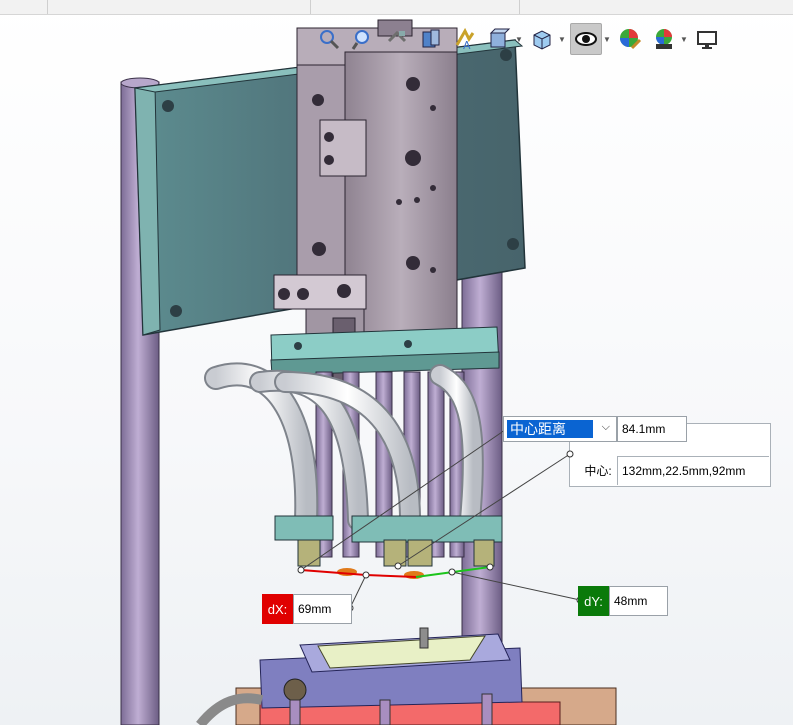  Describe the element at coordinates (586, 39) in the screenshot. I see `hide-show-items-icon` at that location.